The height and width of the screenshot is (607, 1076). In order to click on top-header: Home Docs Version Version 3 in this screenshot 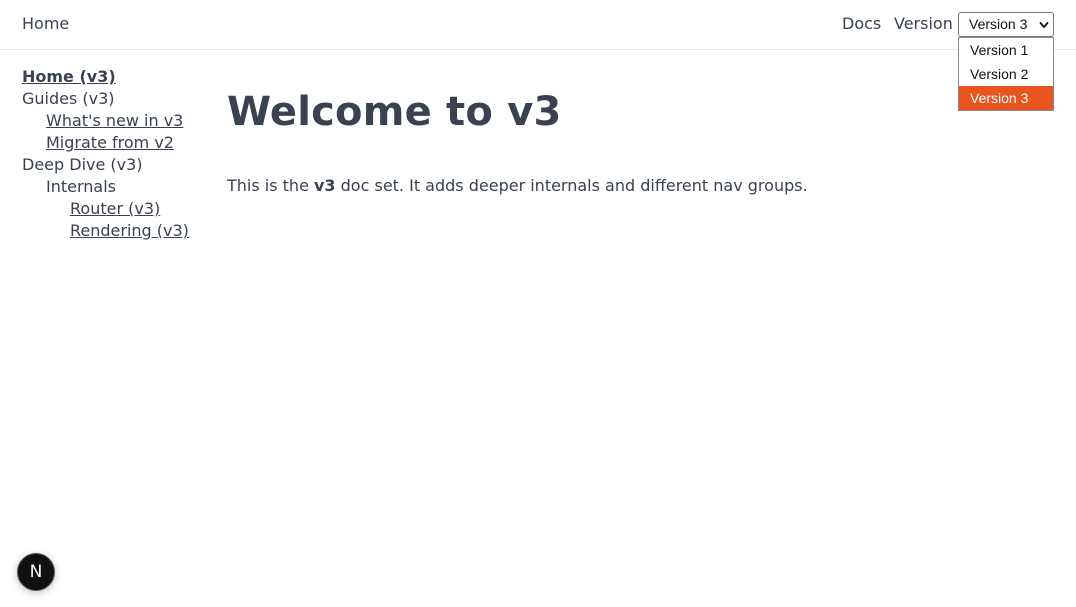, I will do `click(538, 25)`.